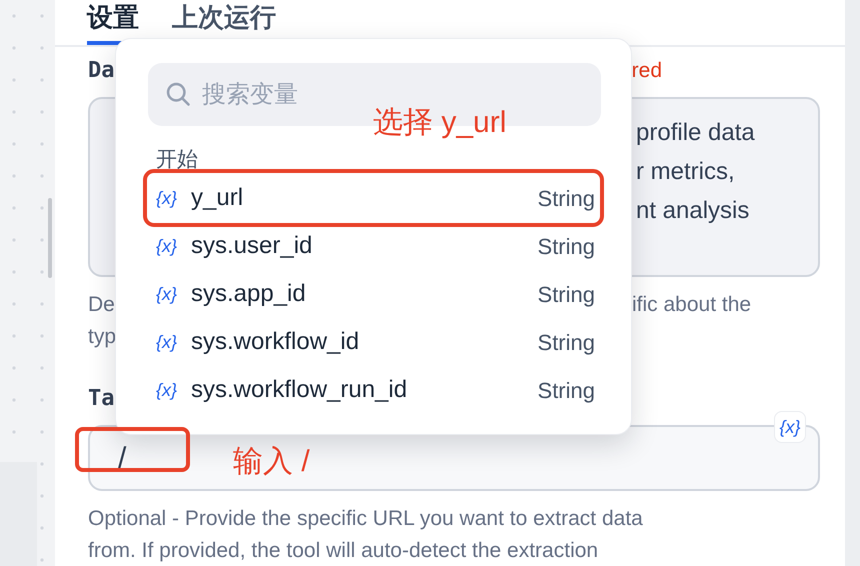 This screenshot has width=860, height=566. What do you see at coordinates (365, 519) in the screenshot?
I see `help-text: Optional - Provide the specific URL you want to extract data` at bounding box center [365, 519].